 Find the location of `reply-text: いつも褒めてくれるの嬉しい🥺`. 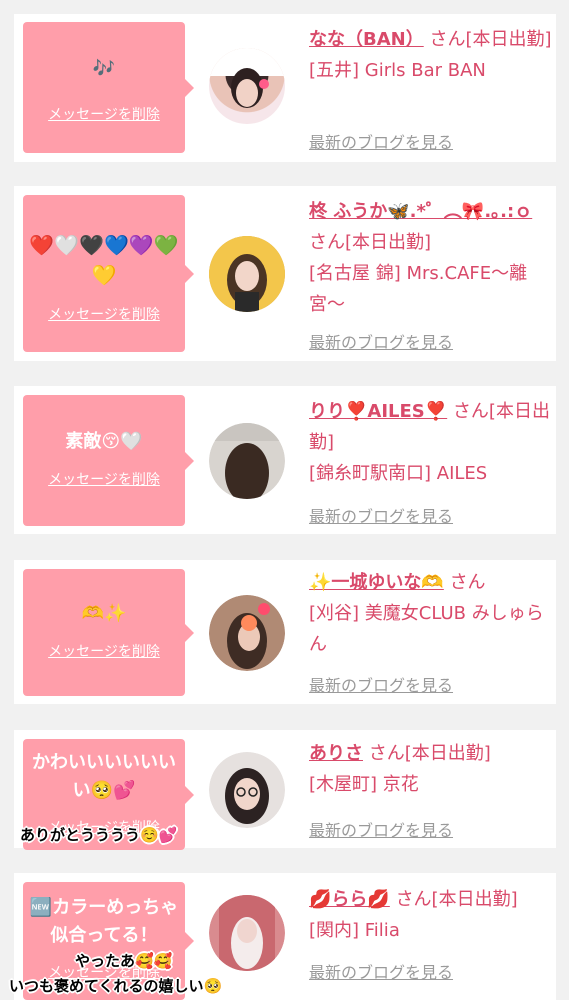

reply-text: いつも褒めてくれるの嬉しい🥺 is located at coordinates (116, 986).